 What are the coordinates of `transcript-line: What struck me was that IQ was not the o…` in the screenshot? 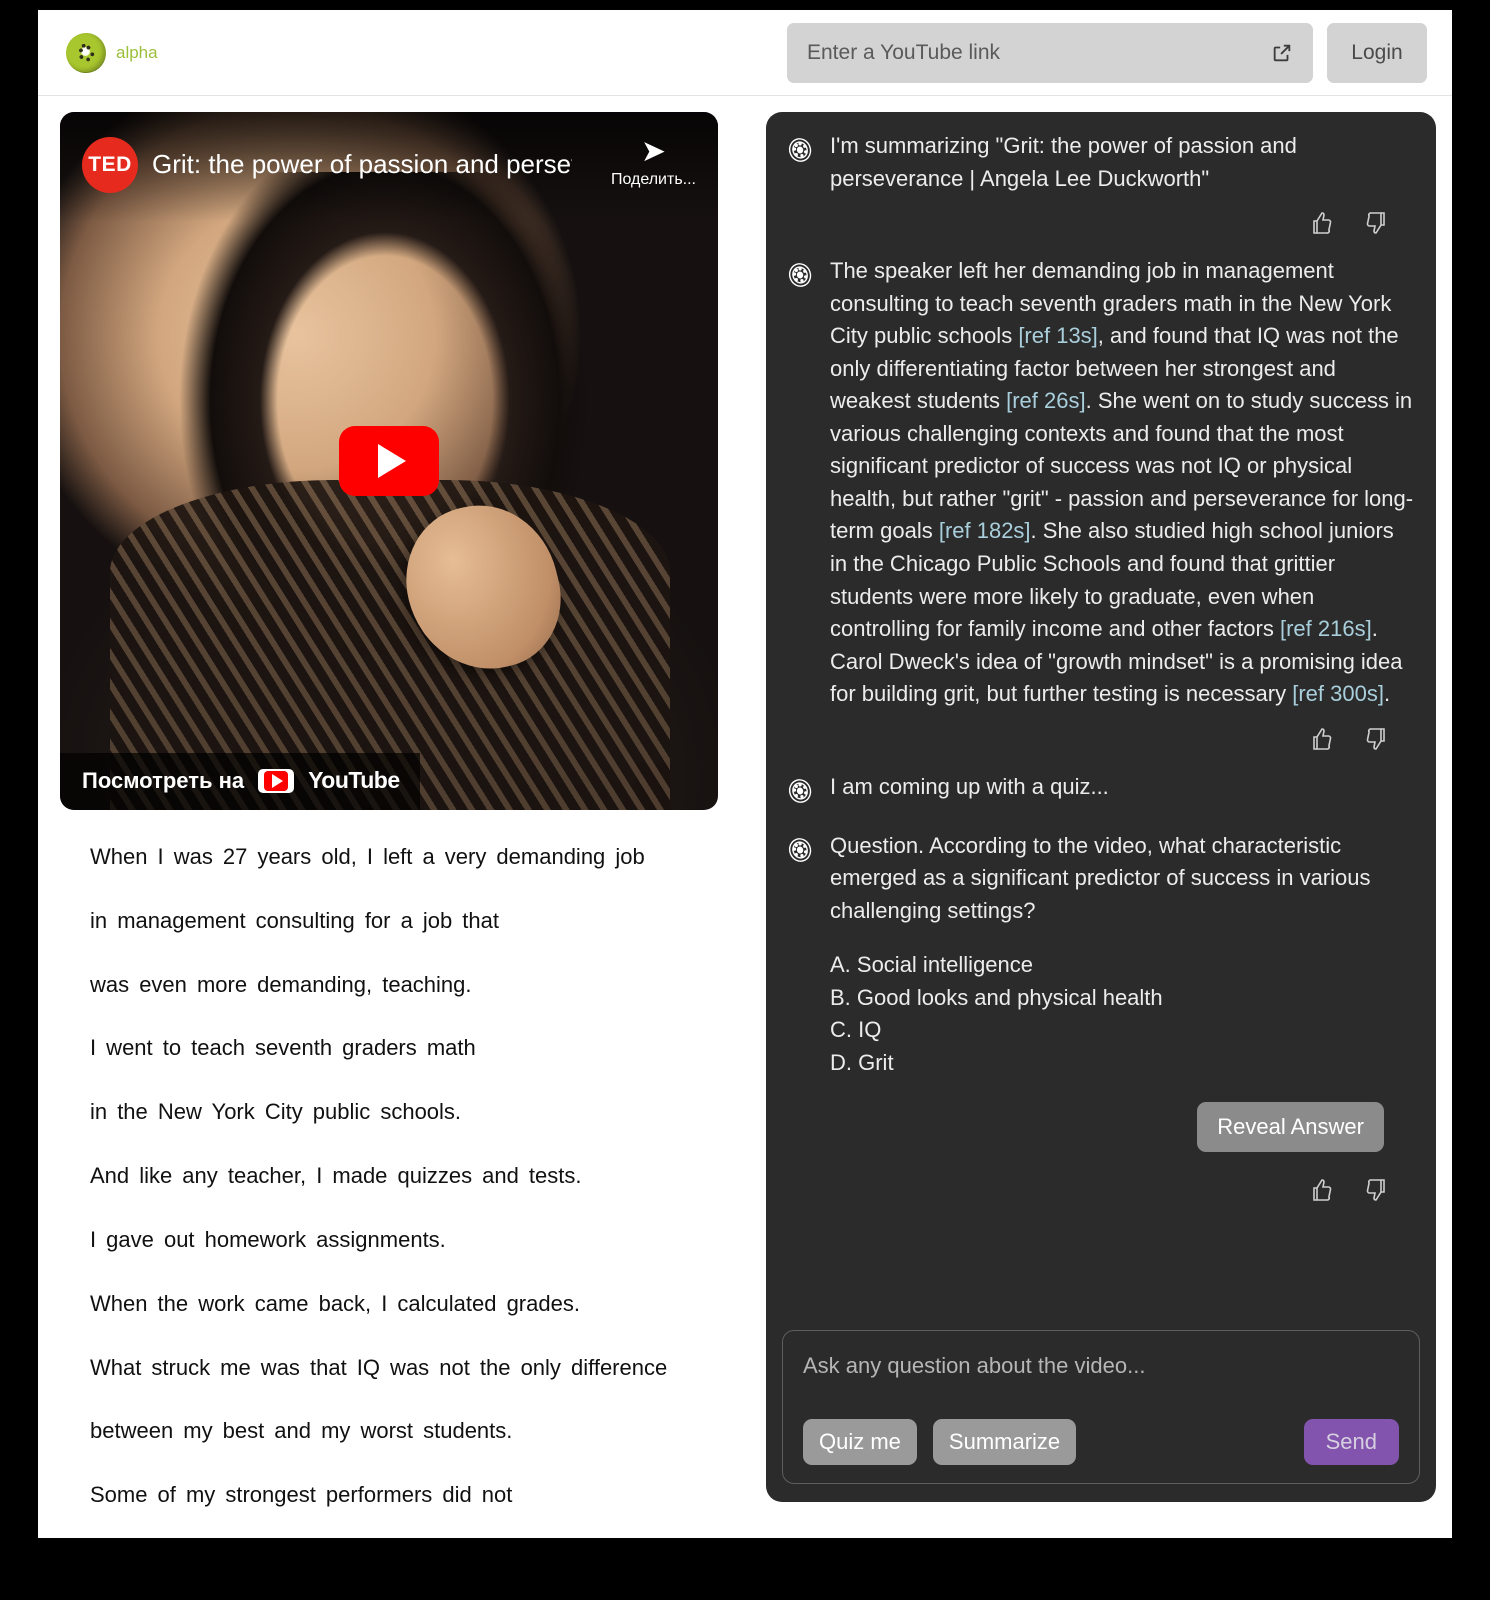 It's located at (379, 1367).